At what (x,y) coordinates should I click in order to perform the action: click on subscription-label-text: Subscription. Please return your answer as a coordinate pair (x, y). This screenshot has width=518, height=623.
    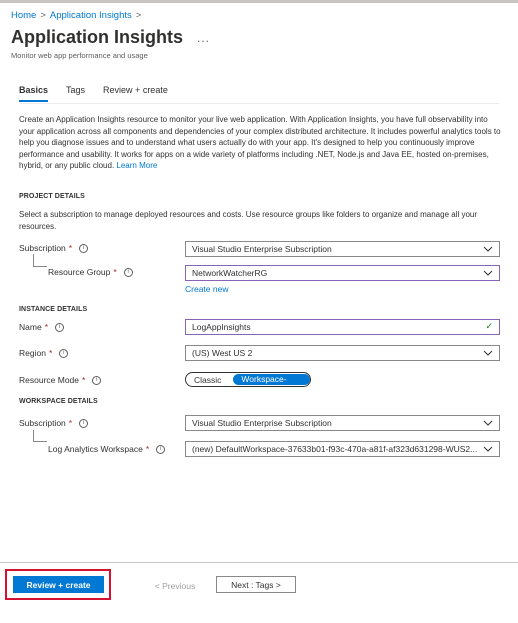
    Looking at the image, I should click on (42, 248).